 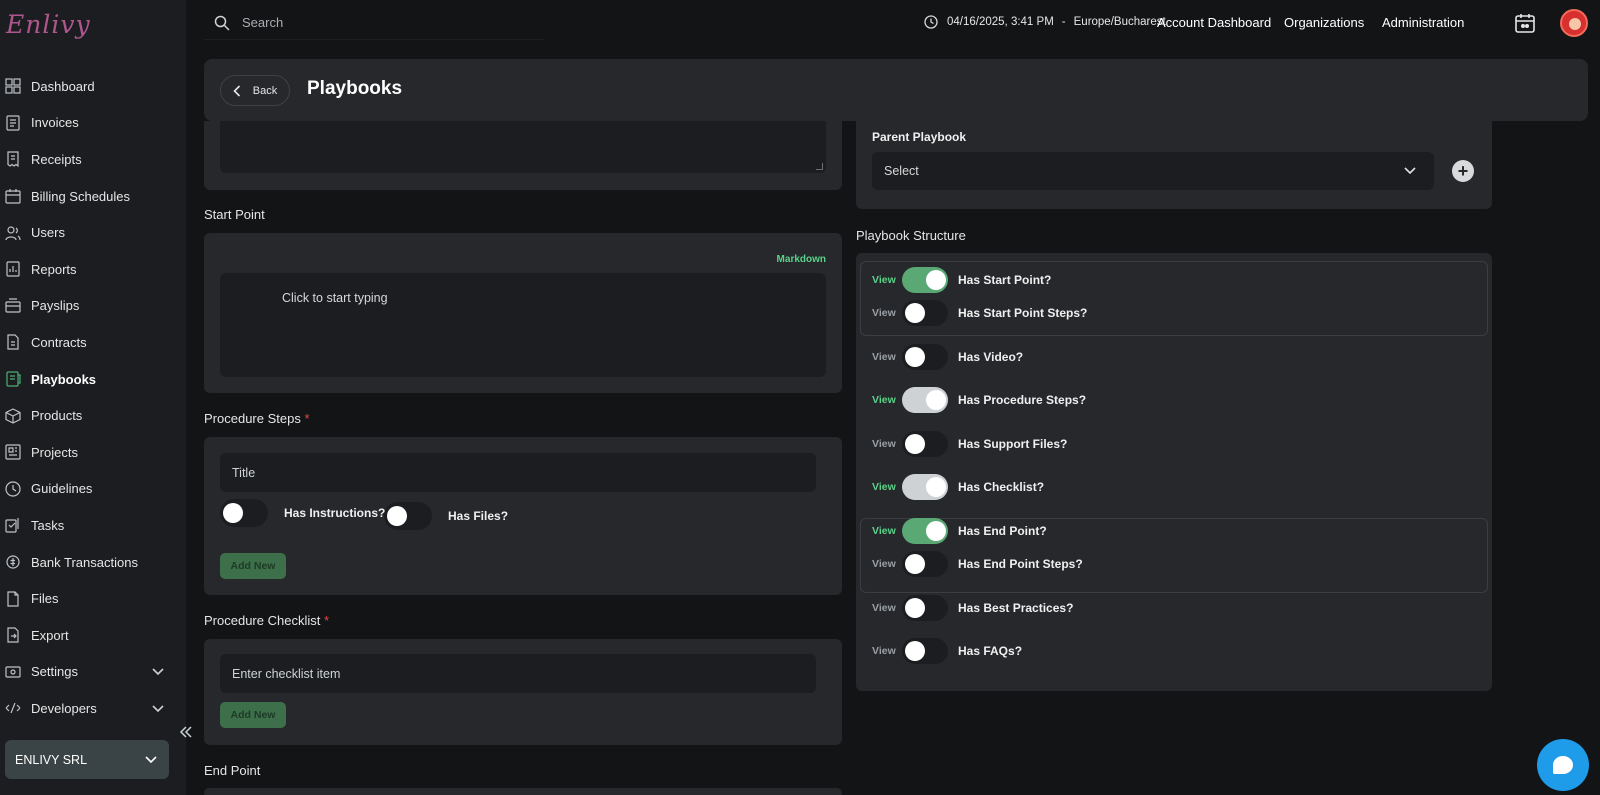 I want to click on structure-row-has-faqs: View Has FAQs?, so click(x=947, y=651).